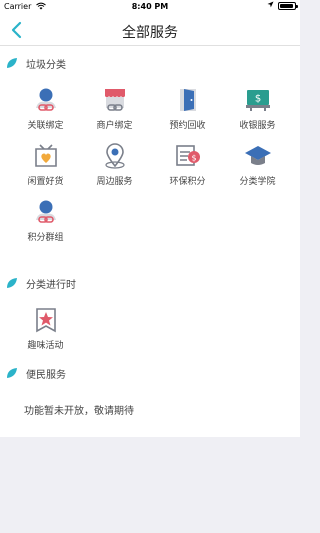 This screenshot has height=533, width=320. I want to click on clock: 8:40 PM, so click(150, 6).